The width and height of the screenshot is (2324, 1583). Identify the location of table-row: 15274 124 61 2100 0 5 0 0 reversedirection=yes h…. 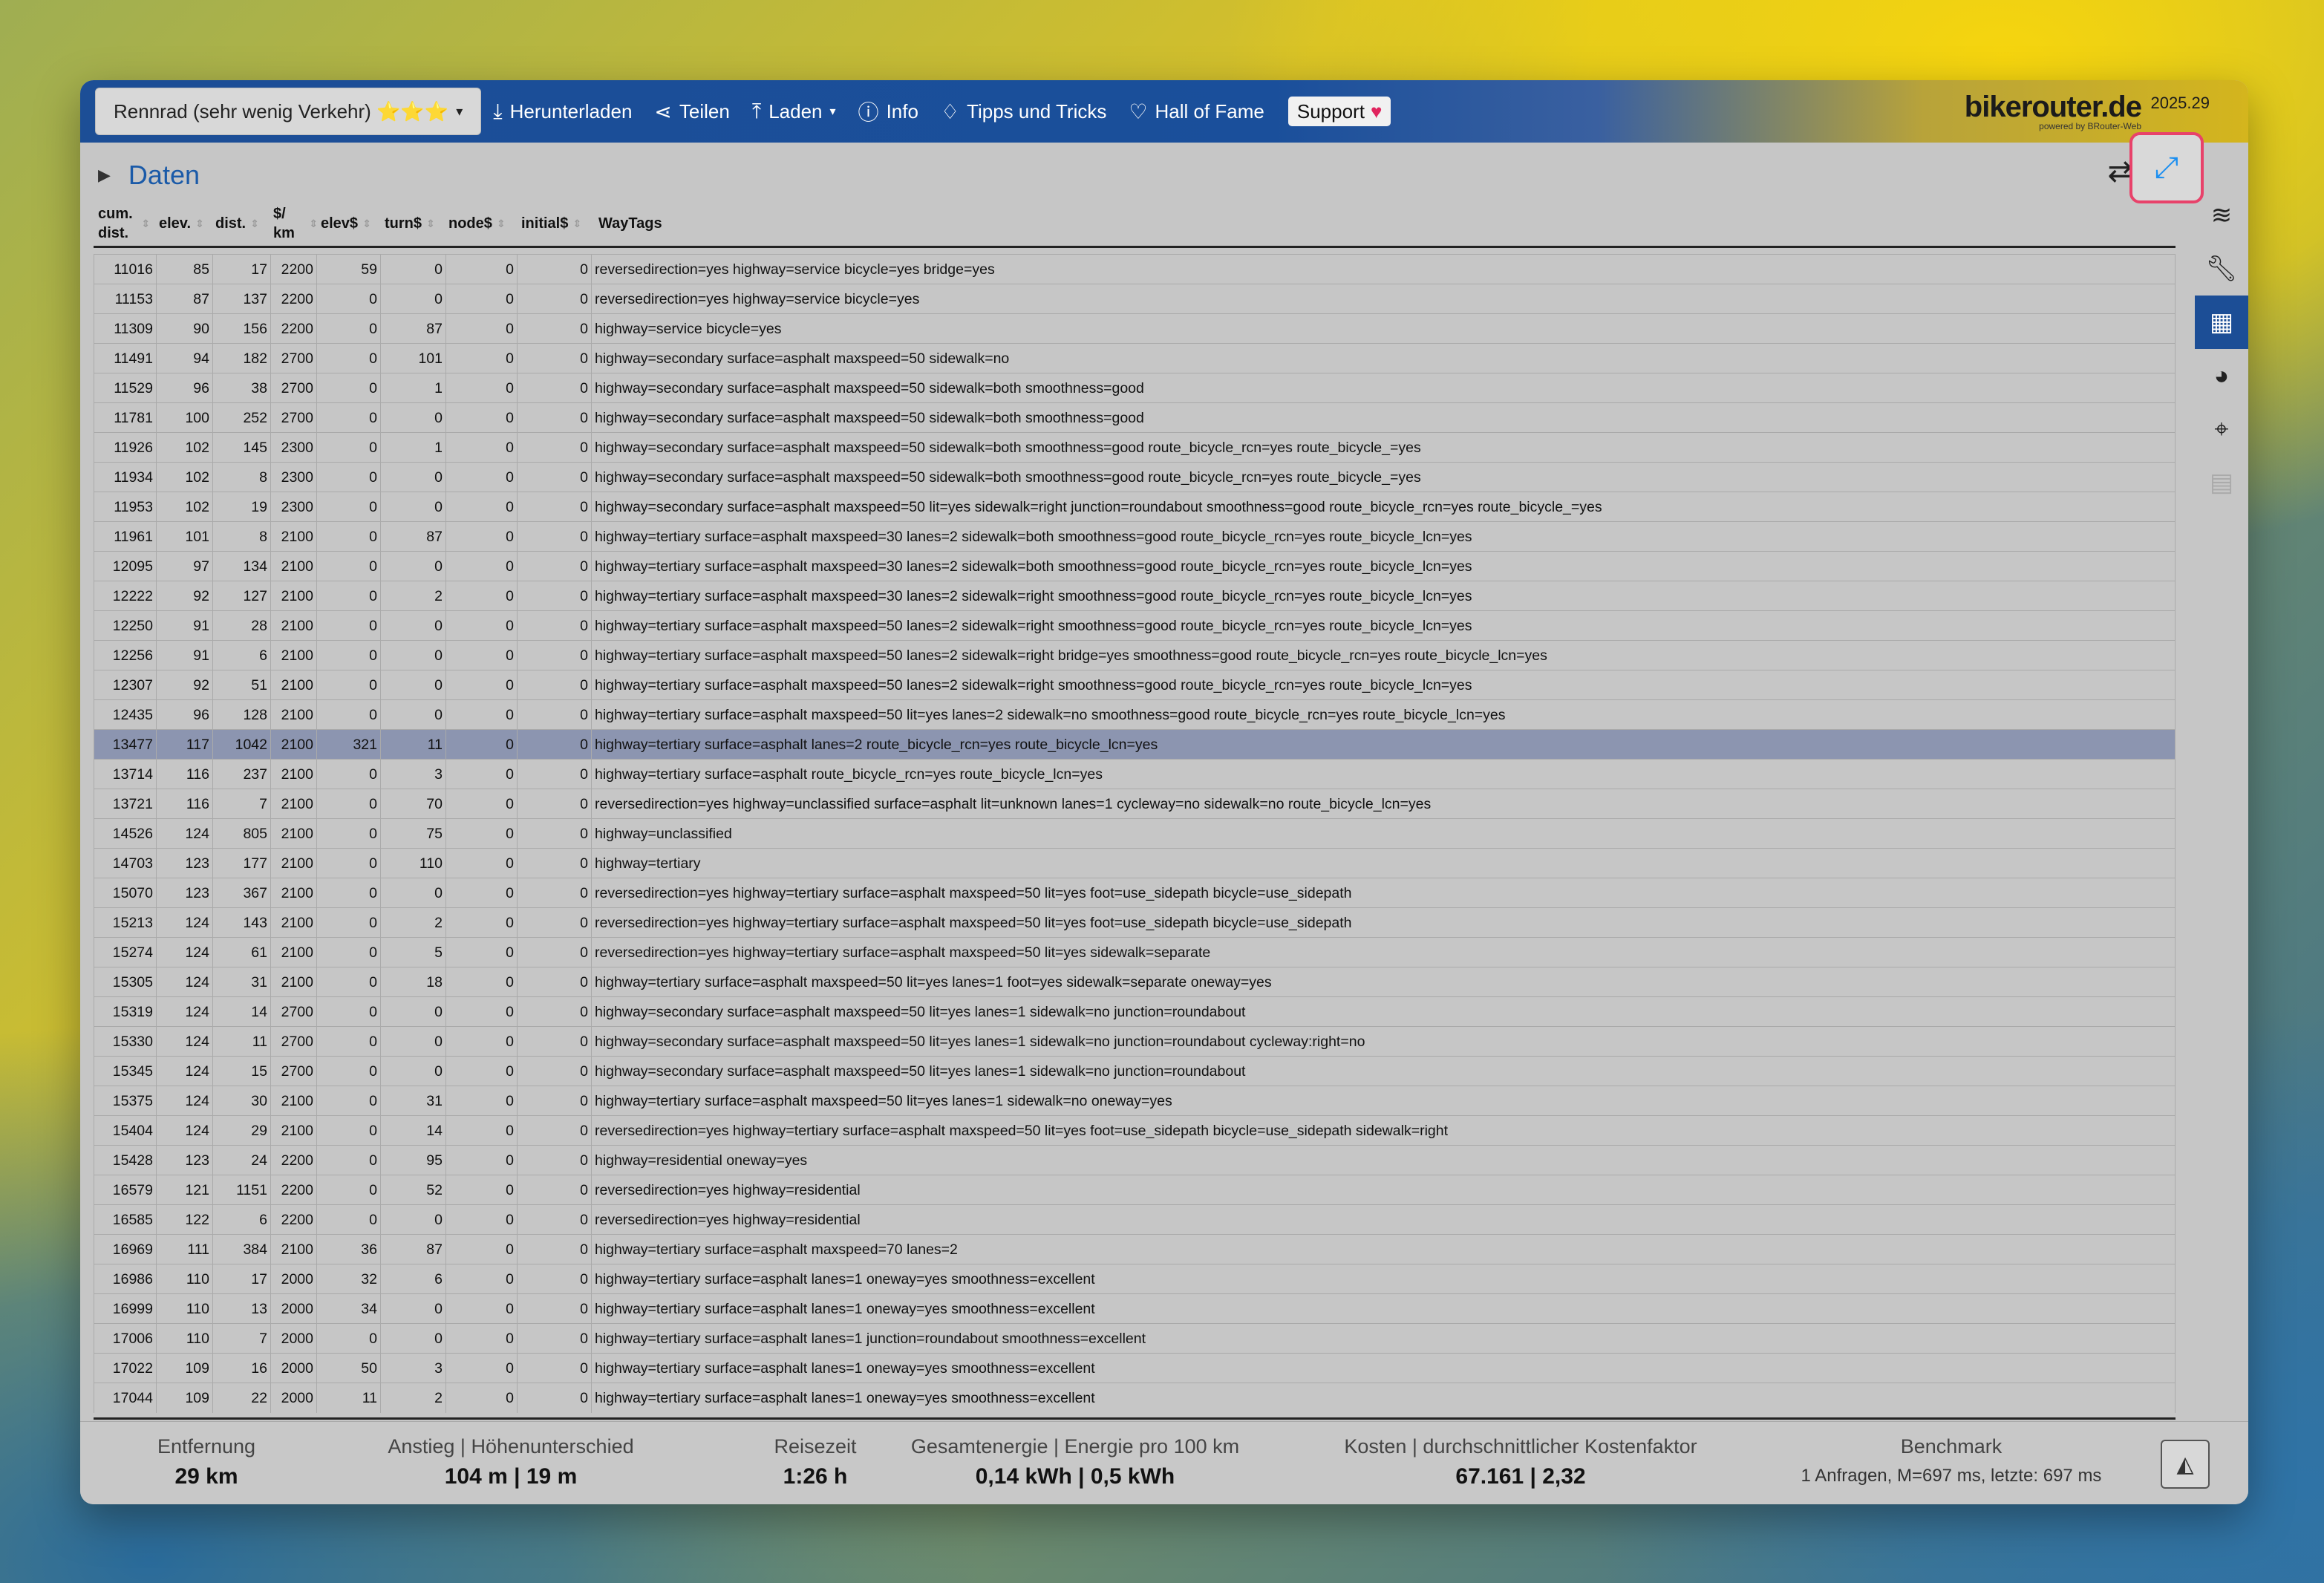
(1135, 952).